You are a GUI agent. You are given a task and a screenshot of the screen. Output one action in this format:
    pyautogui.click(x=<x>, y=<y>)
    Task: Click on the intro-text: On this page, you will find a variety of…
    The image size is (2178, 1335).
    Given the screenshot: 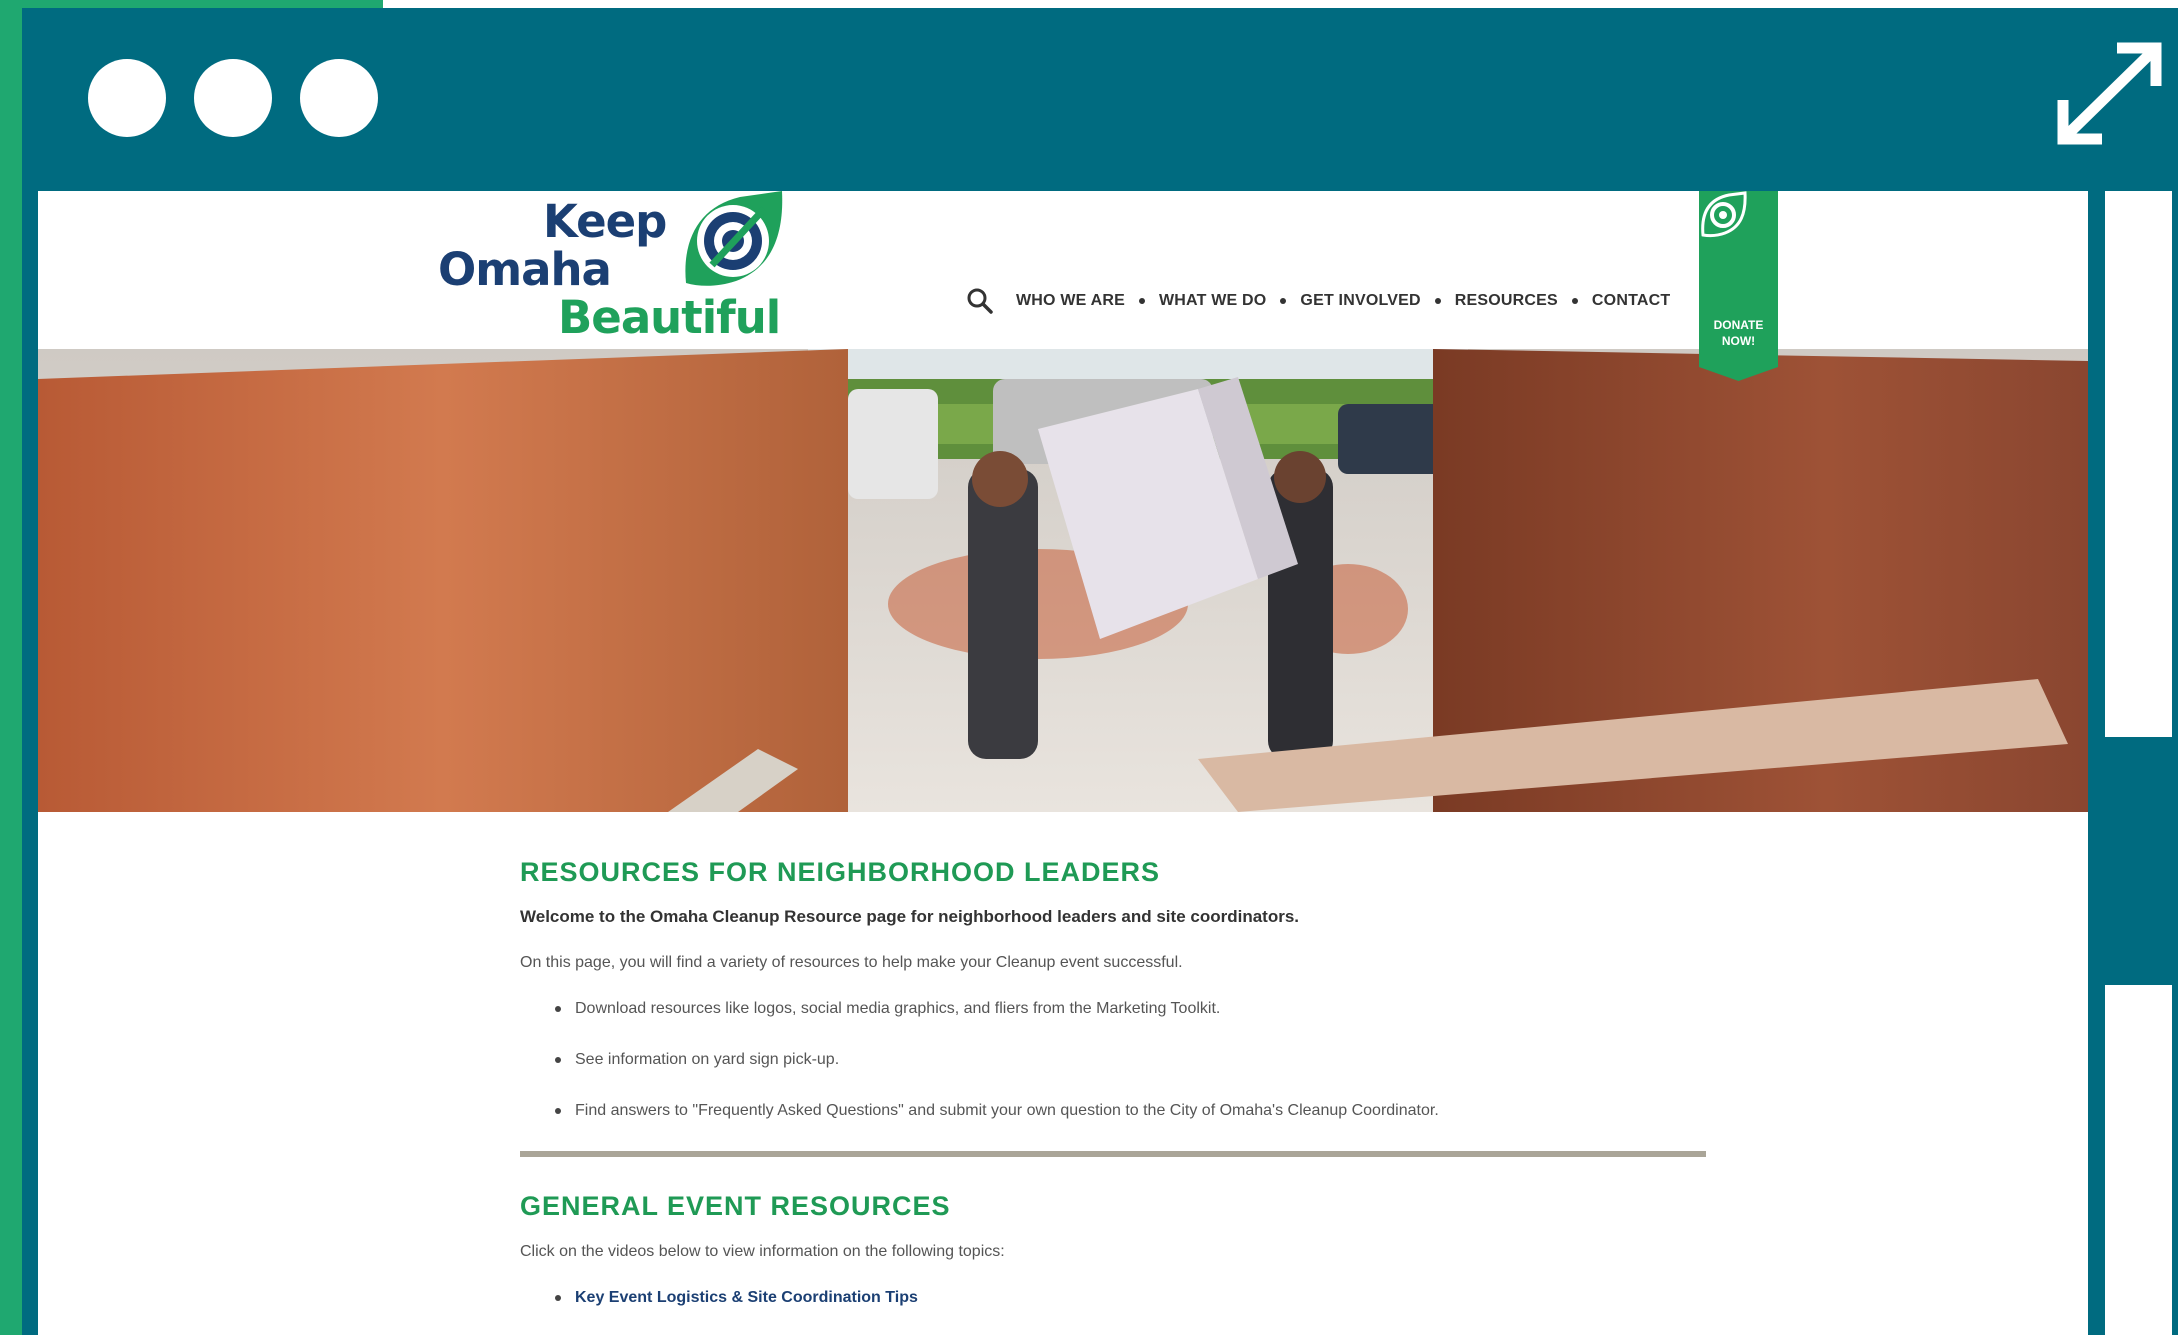 What is the action you would take?
    pyautogui.click(x=851, y=962)
    